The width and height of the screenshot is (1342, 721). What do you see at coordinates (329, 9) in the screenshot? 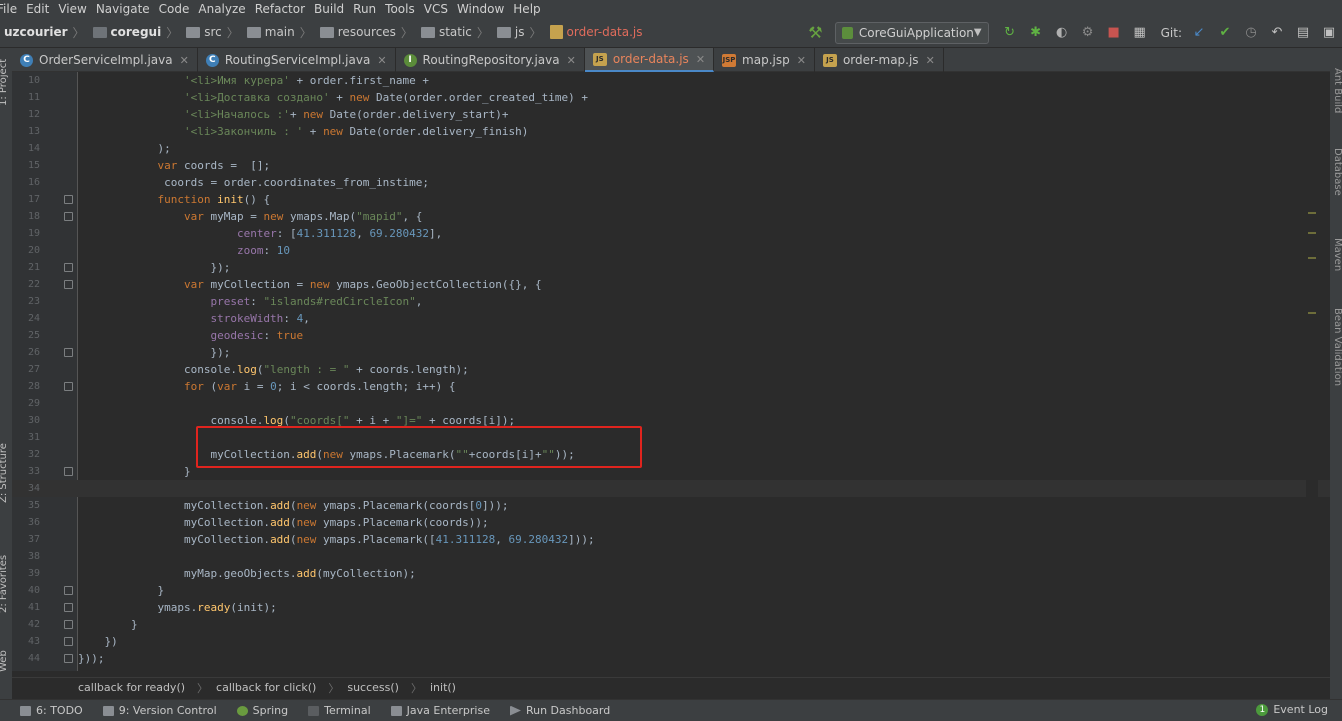
I see `menu-build: Build` at bounding box center [329, 9].